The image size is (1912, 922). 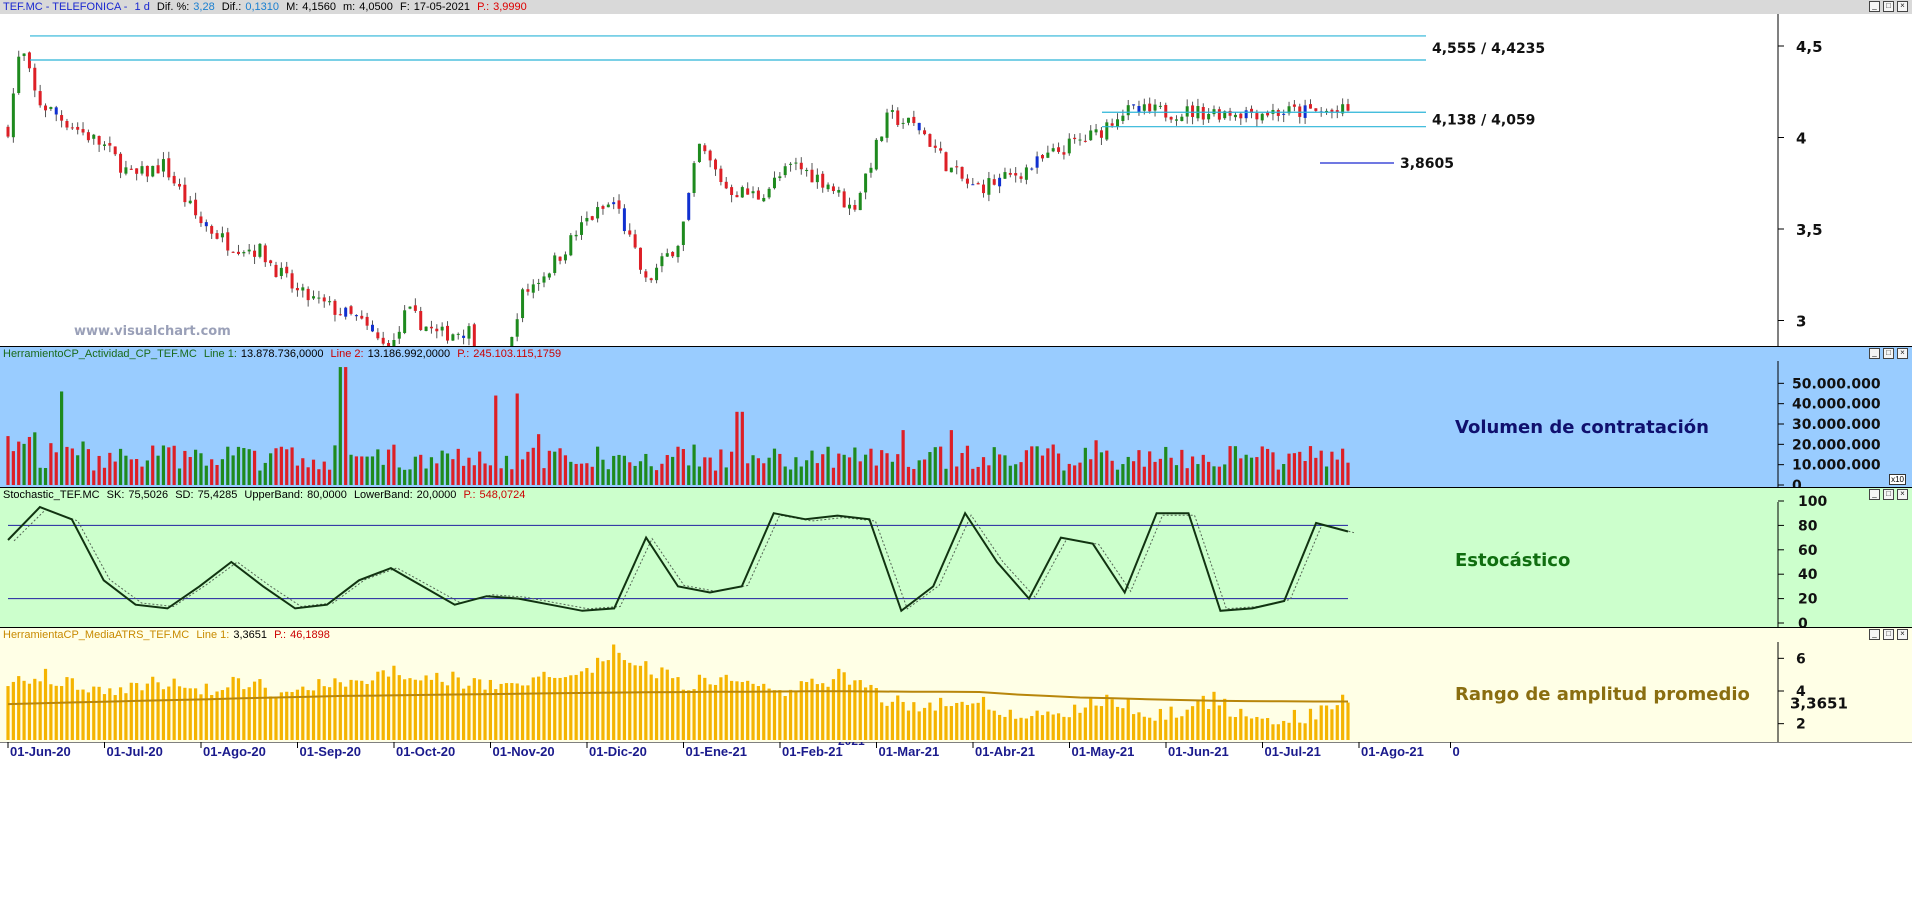 I want to click on stochastic-title: Estocástico, so click(x=1513, y=560).